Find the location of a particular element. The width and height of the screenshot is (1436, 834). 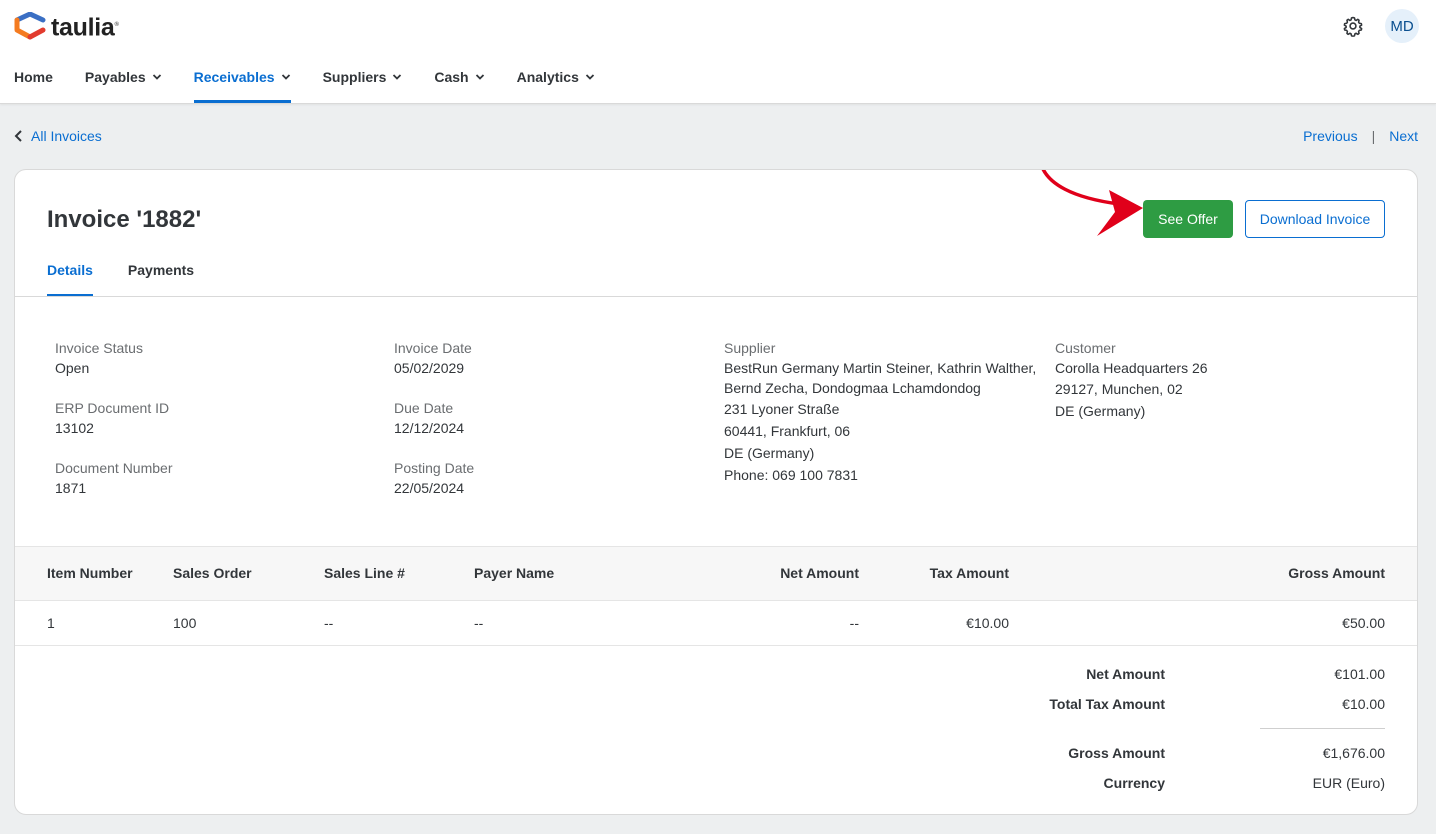

cell-gross-amount: €50.00 is located at coordinates (1363, 623).